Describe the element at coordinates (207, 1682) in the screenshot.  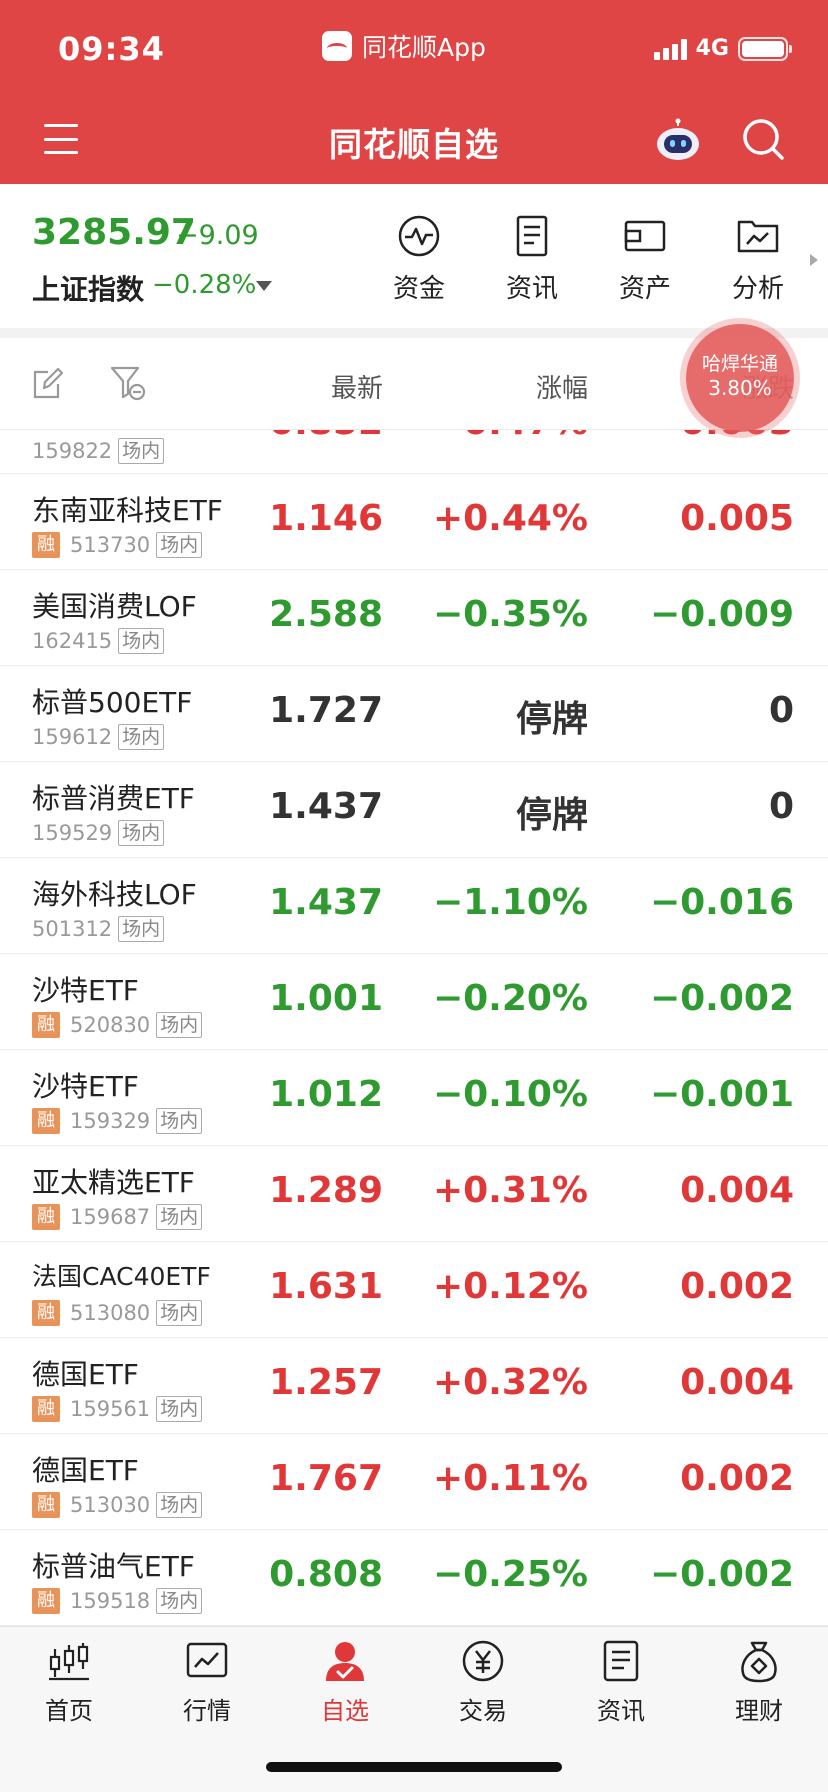
I see `tab-market: 行情` at that location.